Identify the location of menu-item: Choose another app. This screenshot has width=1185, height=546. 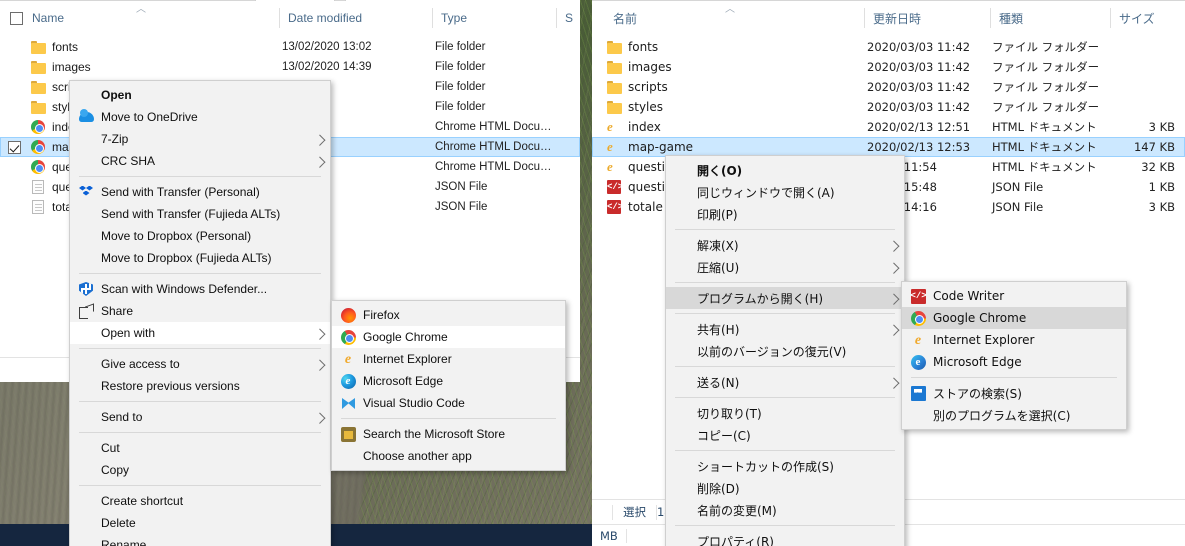
(448, 456).